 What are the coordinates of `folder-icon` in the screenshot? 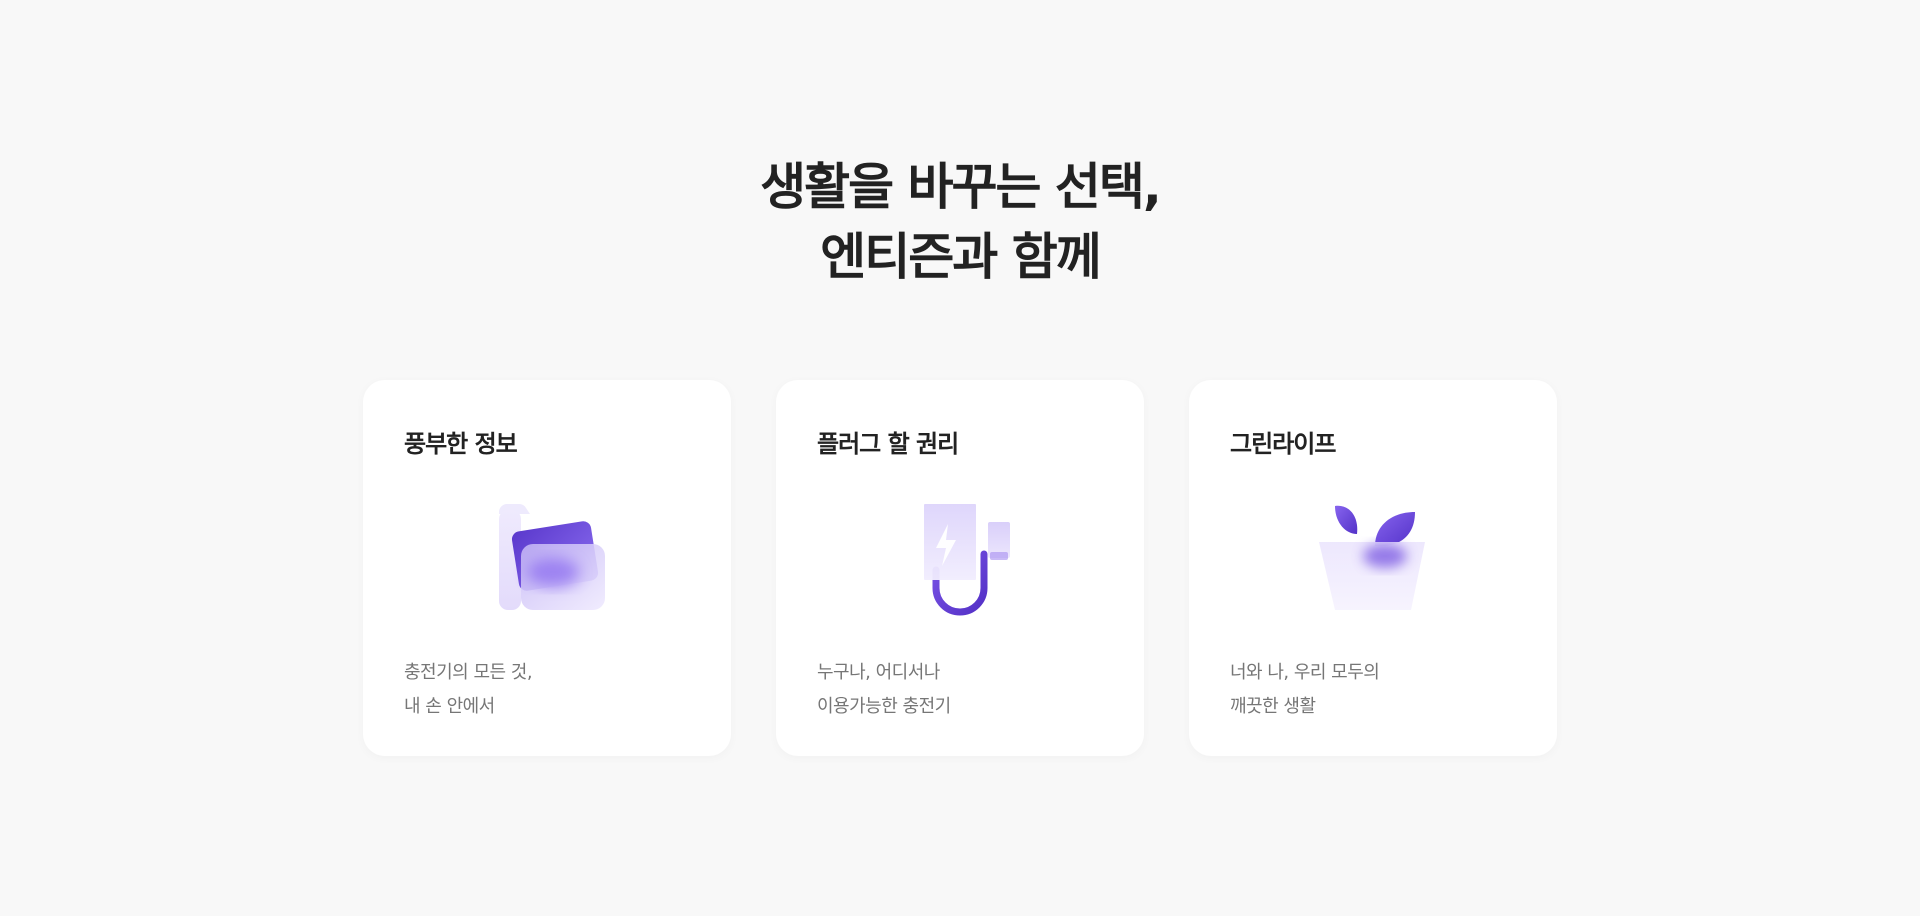 It's located at (547, 558).